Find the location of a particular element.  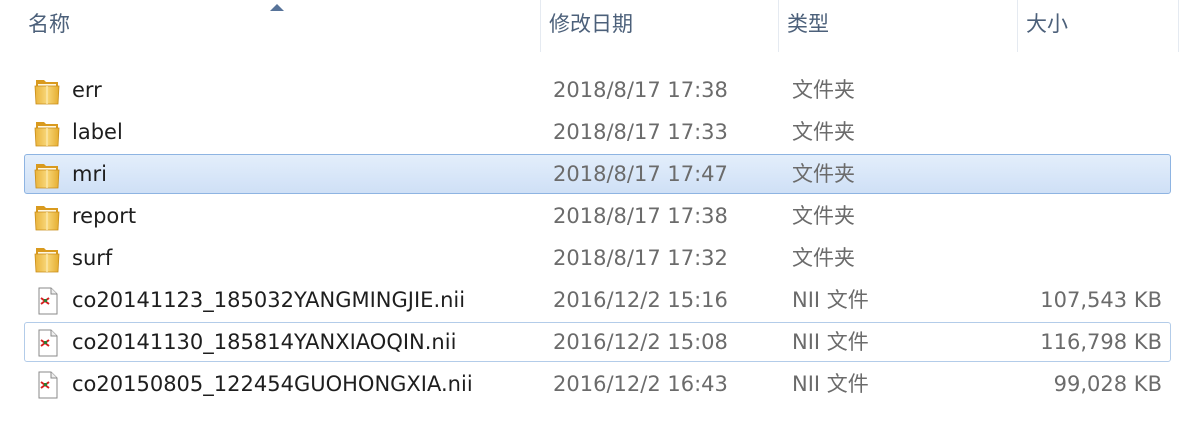

file-date: 2016/12/2 15:08 is located at coordinates (640, 342).